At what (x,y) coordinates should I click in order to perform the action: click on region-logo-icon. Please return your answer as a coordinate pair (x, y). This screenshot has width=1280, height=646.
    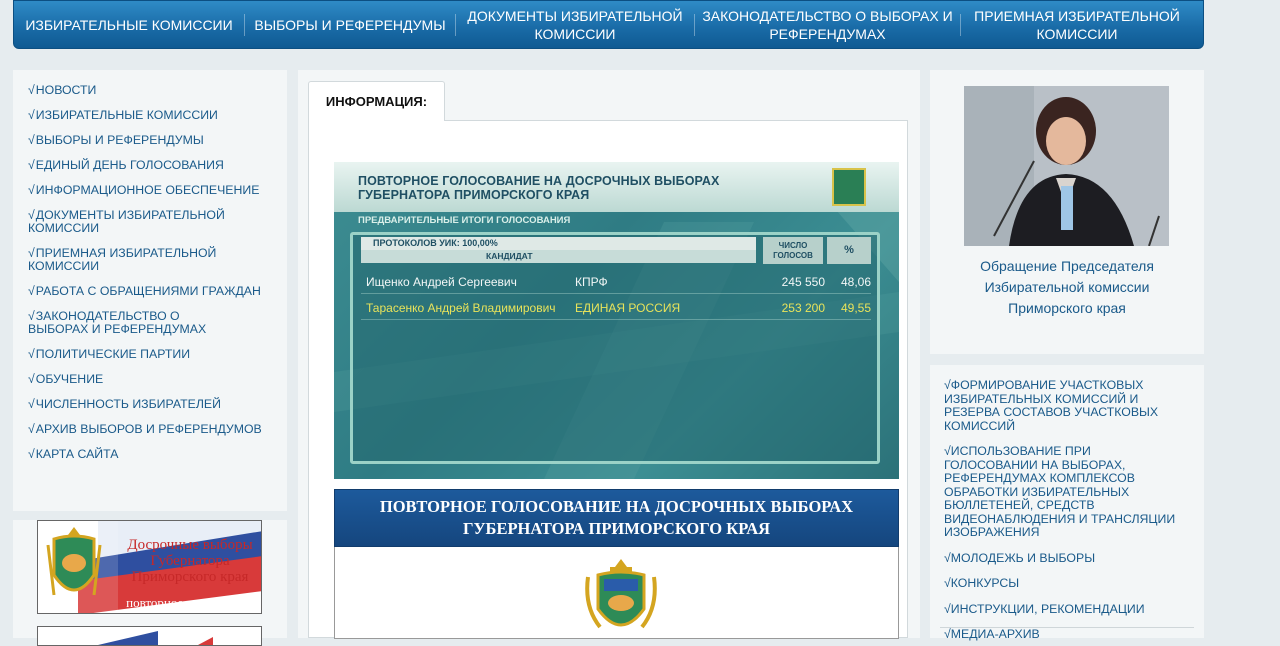
    Looking at the image, I should click on (849, 187).